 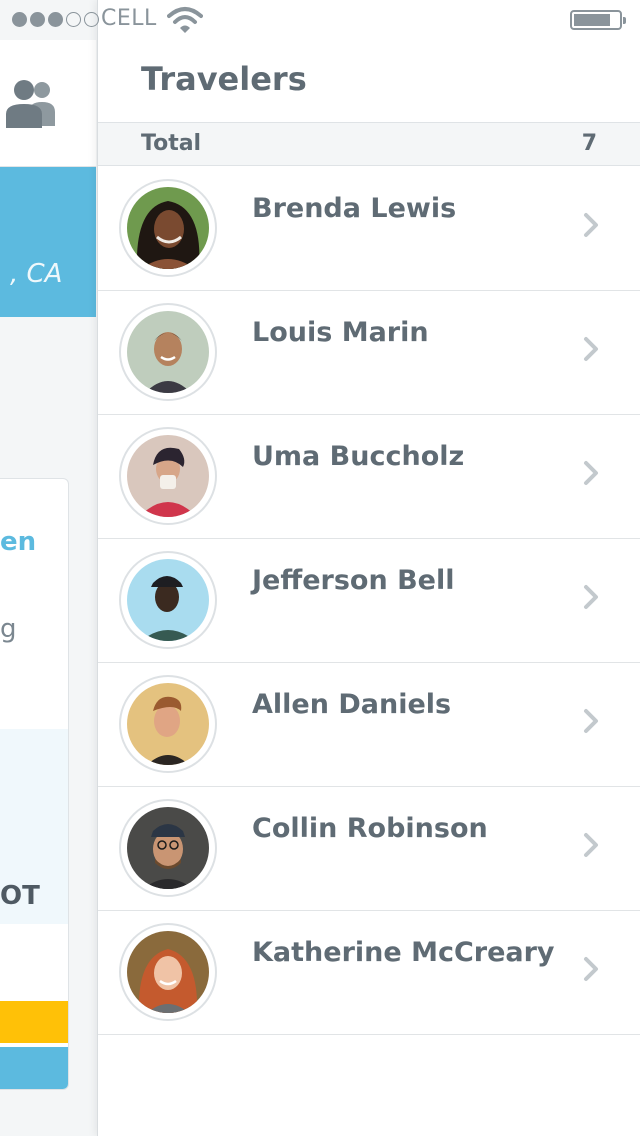 What do you see at coordinates (129, 18) in the screenshot?
I see `carrier-label: CELL` at bounding box center [129, 18].